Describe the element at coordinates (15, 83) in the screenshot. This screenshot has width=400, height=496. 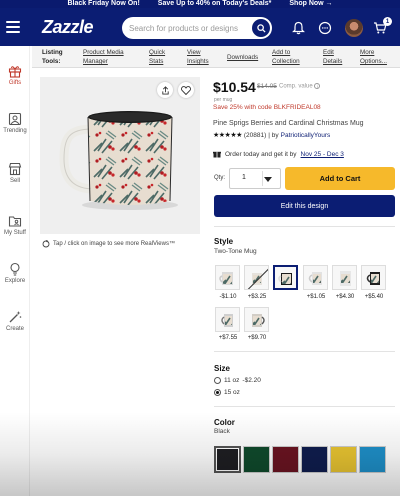
I see `sidebar-item-label: Gifts` at that location.